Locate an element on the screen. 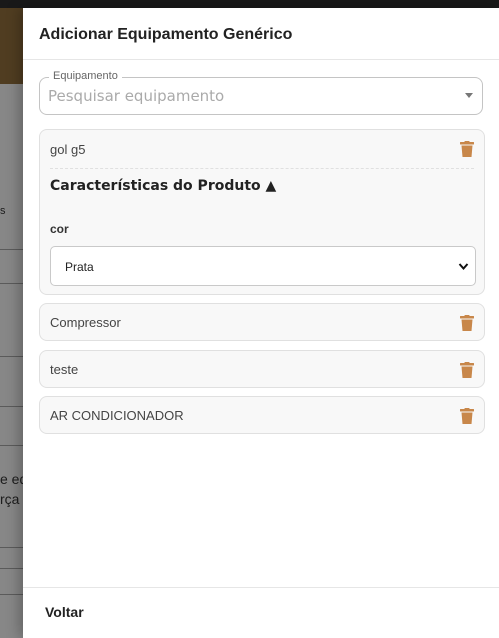  equipment-search-field: Equipamento is located at coordinates (261, 92).